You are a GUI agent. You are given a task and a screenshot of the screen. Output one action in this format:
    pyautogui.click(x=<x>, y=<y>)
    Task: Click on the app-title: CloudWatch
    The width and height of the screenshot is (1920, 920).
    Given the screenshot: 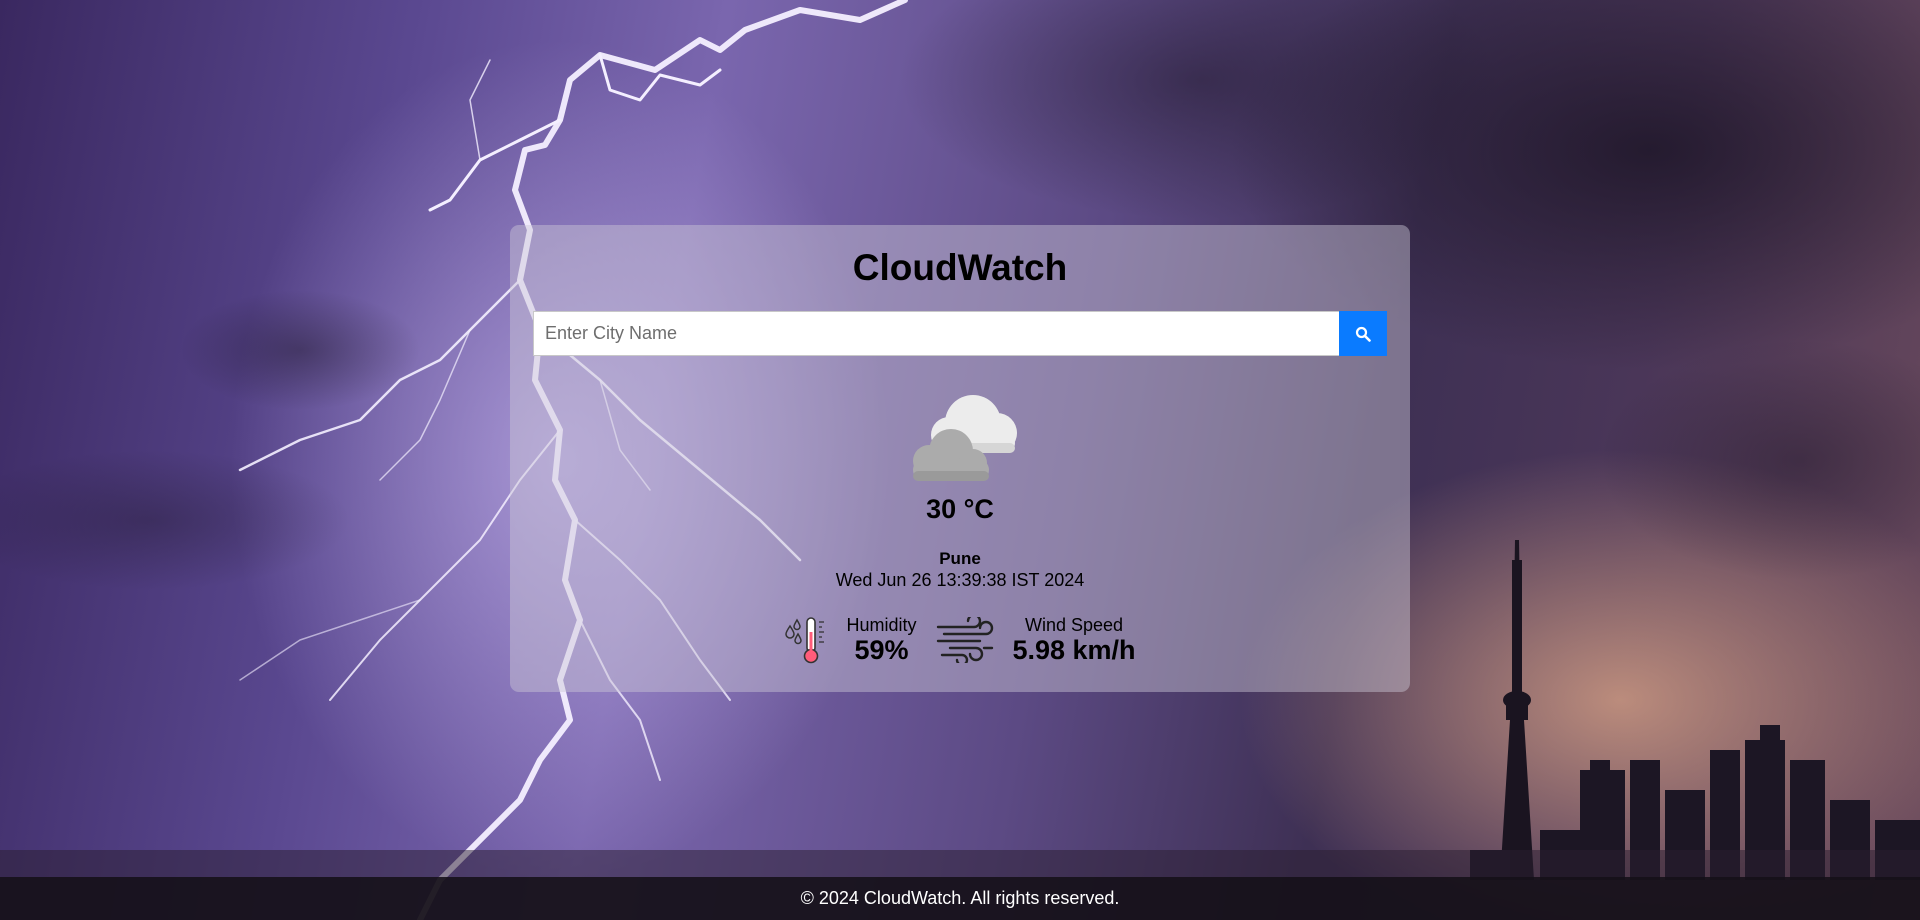 What is the action you would take?
    pyautogui.click(x=960, y=267)
    